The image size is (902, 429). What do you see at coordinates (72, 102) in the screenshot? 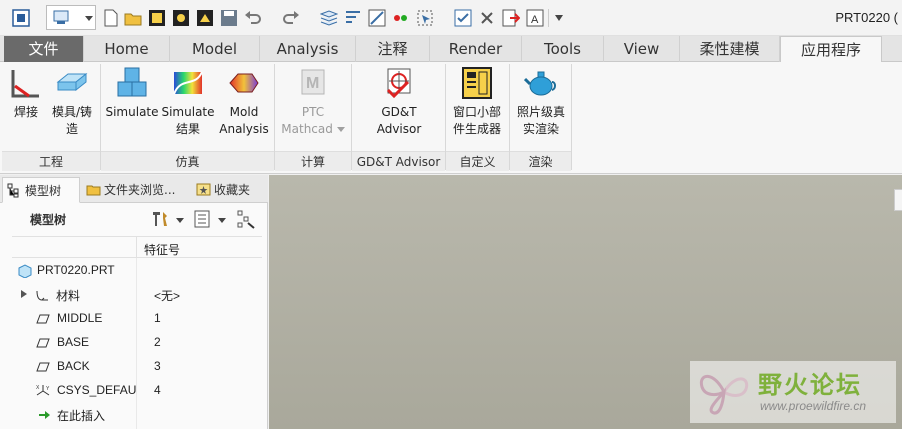
I see `mold-cast-button: 模具/铸 造` at bounding box center [72, 102].